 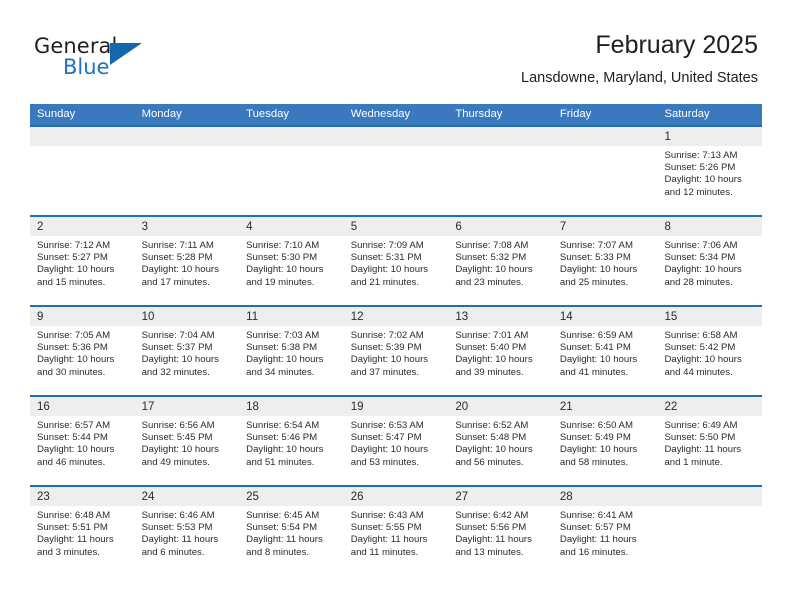 I want to click on weekday-header-saturday: Saturday, so click(x=687, y=114).